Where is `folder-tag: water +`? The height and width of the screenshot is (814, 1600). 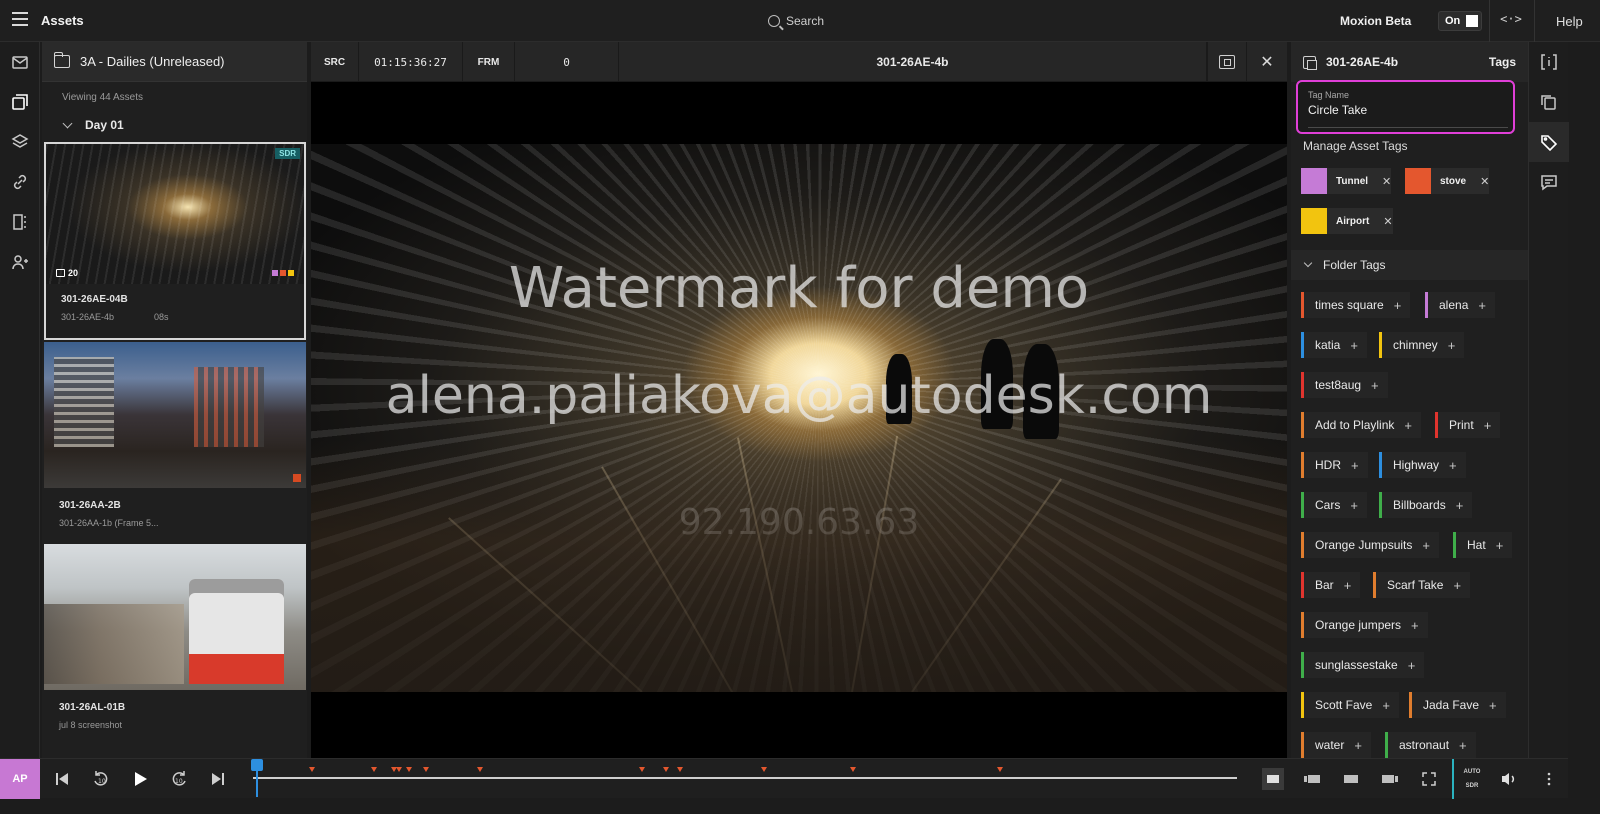 folder-tag: water + is located at coordinates (1336, 745).